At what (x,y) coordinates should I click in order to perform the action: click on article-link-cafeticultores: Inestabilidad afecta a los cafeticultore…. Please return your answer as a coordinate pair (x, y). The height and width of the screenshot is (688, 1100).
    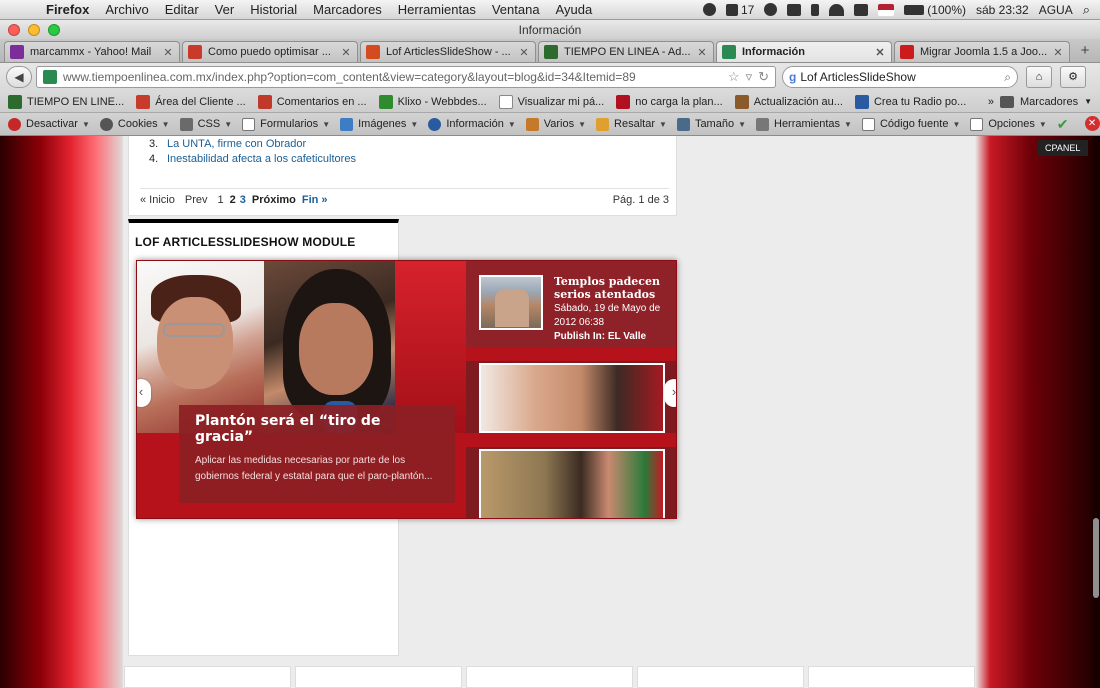
    Looking at the image, I should click on (261, 159).